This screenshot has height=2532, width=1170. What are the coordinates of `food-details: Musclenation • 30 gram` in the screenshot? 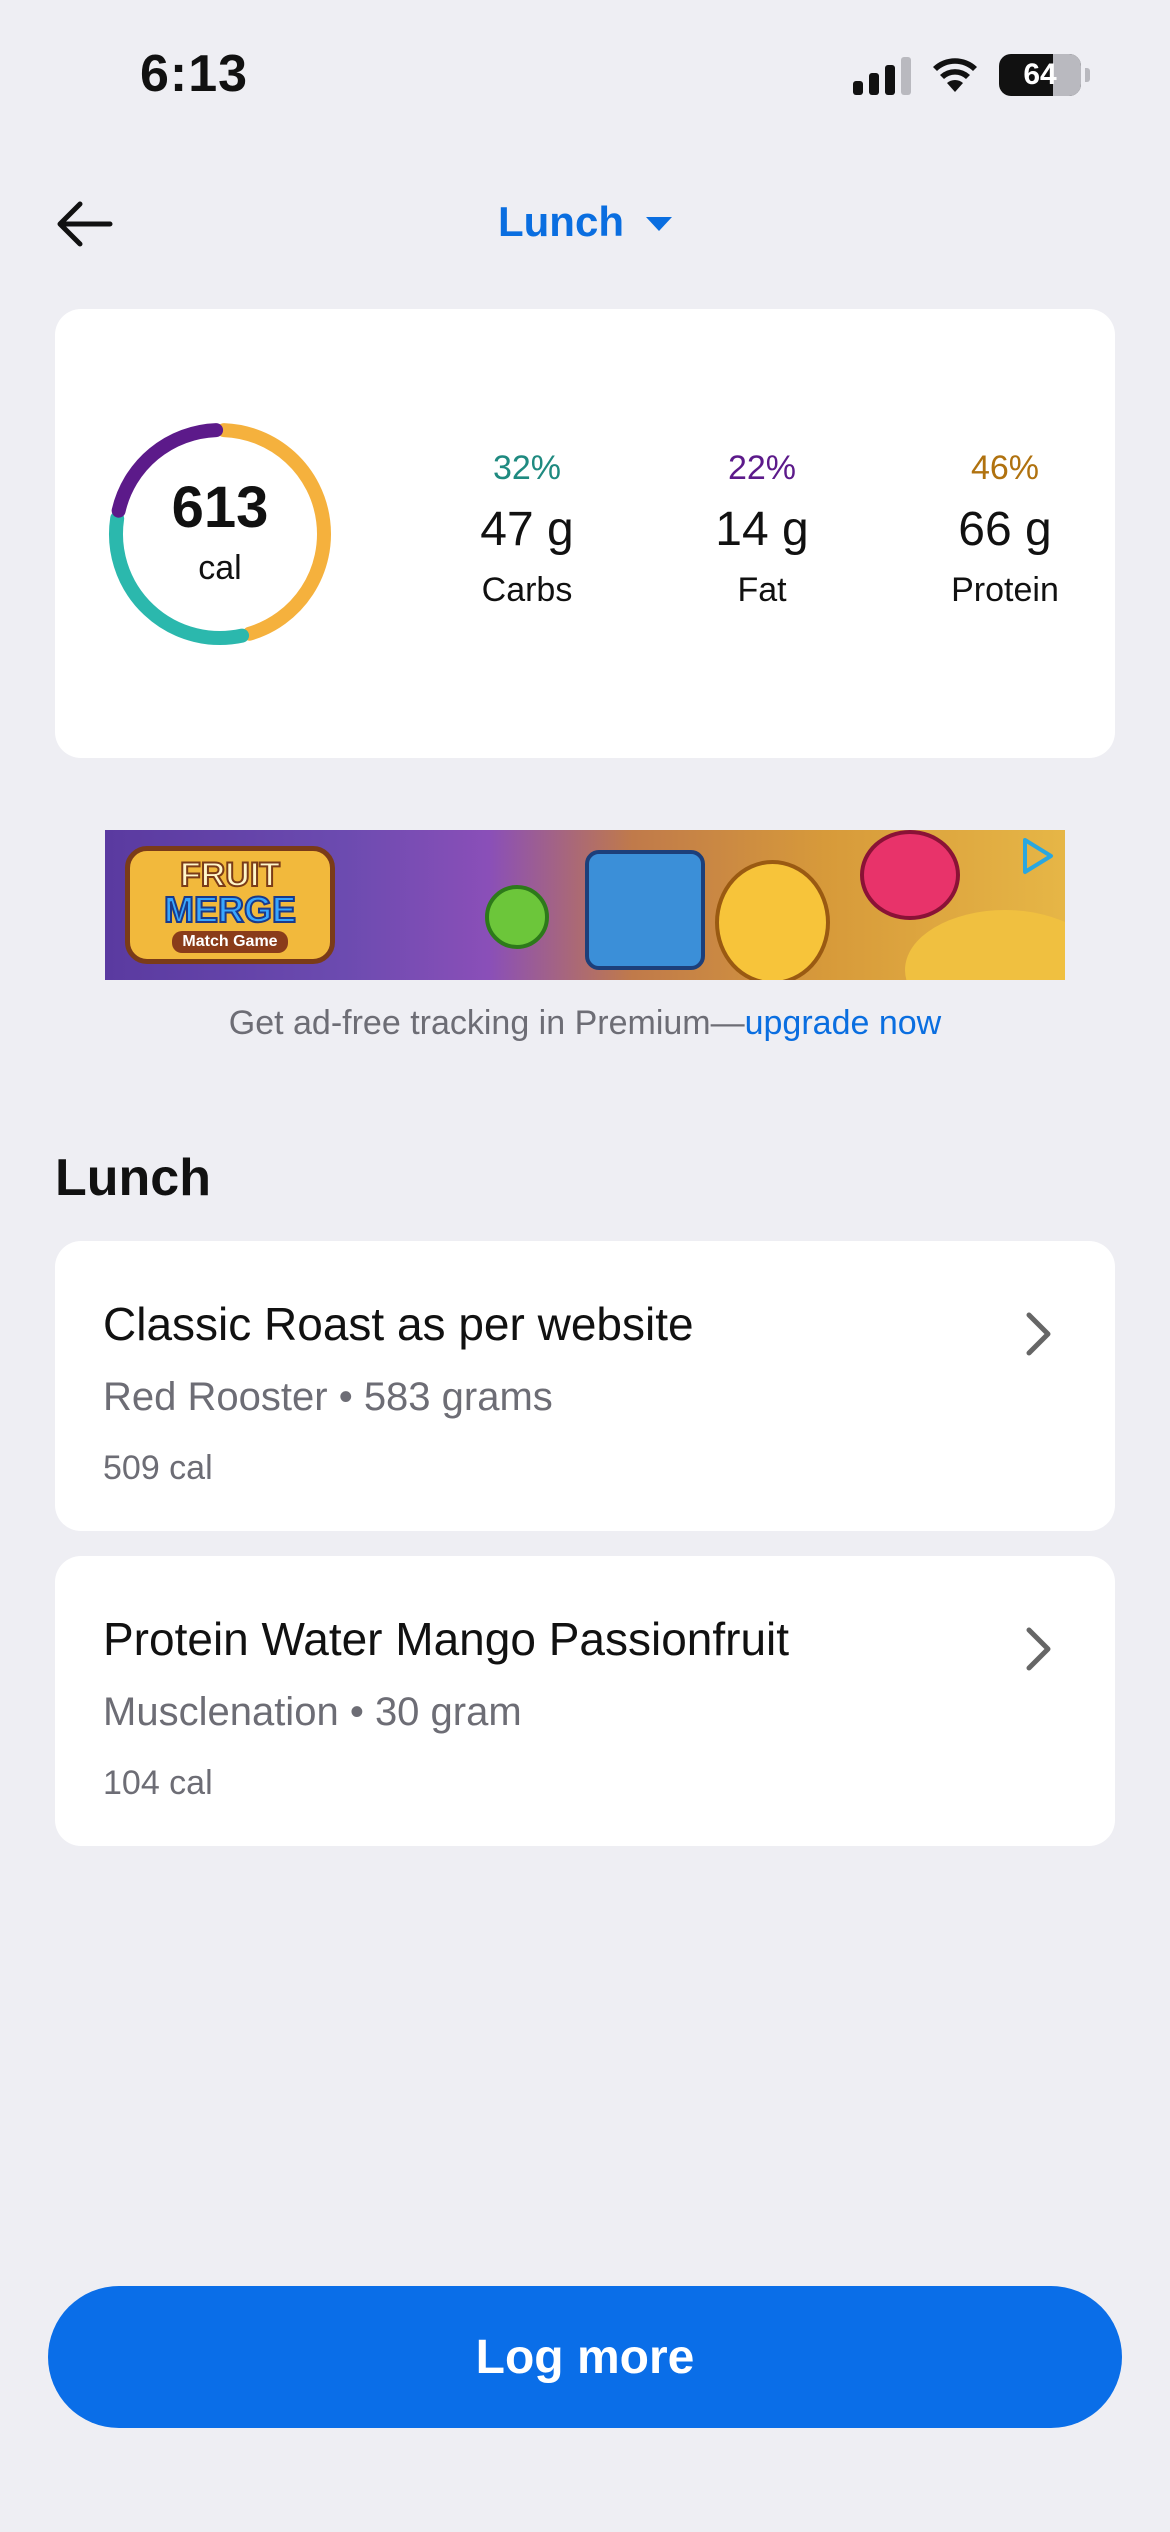 It's located at (312, 1712).